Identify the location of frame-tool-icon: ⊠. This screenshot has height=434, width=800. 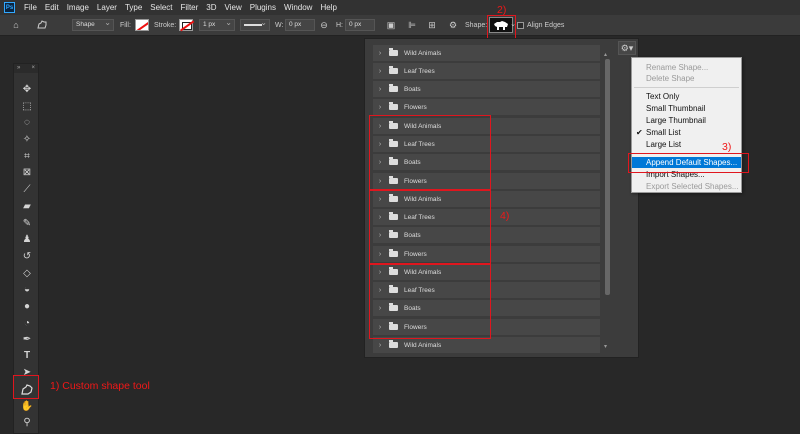
(27, 173).